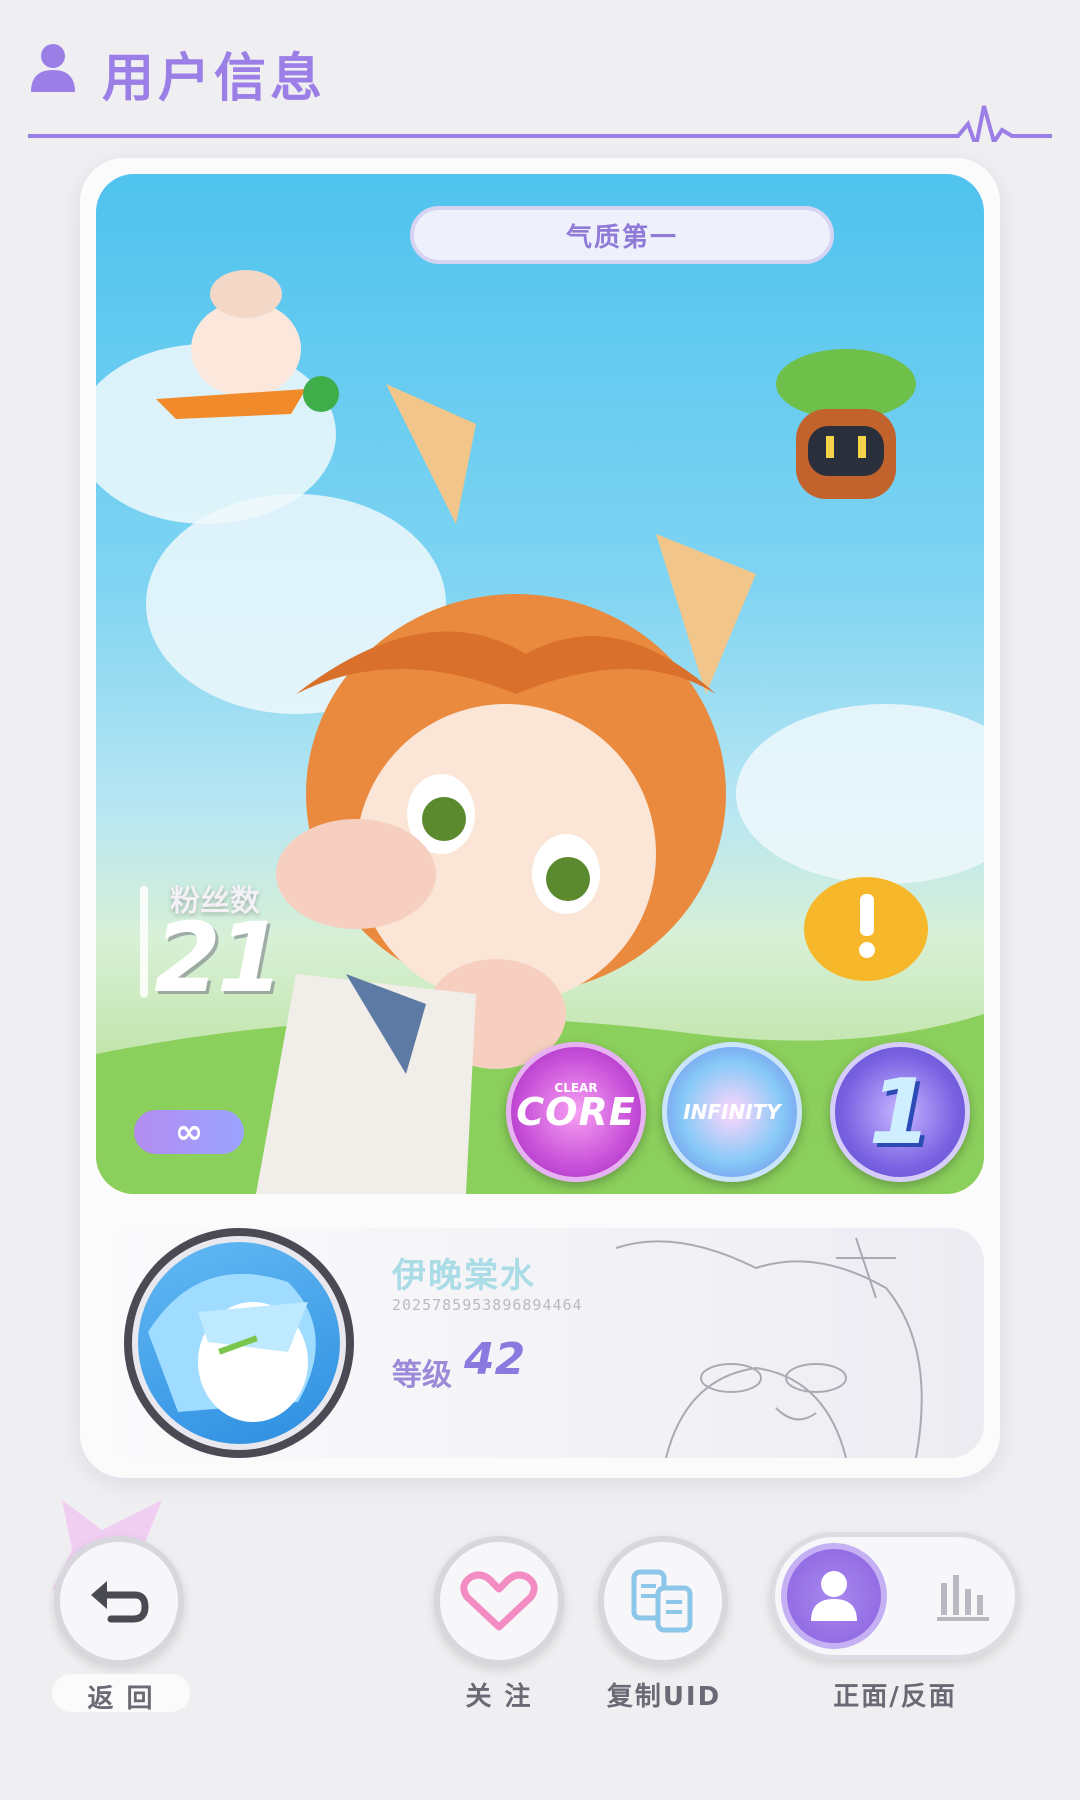  What do you see at coordinates (622, 235) in the screenshot?
I see `title-badge: 气质第一` at bounding box center [622, 235].